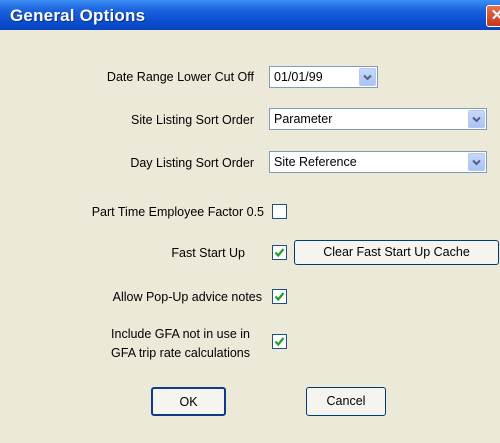  I want to click on fast-start-label: Fast Start Up, so click(208, 253).